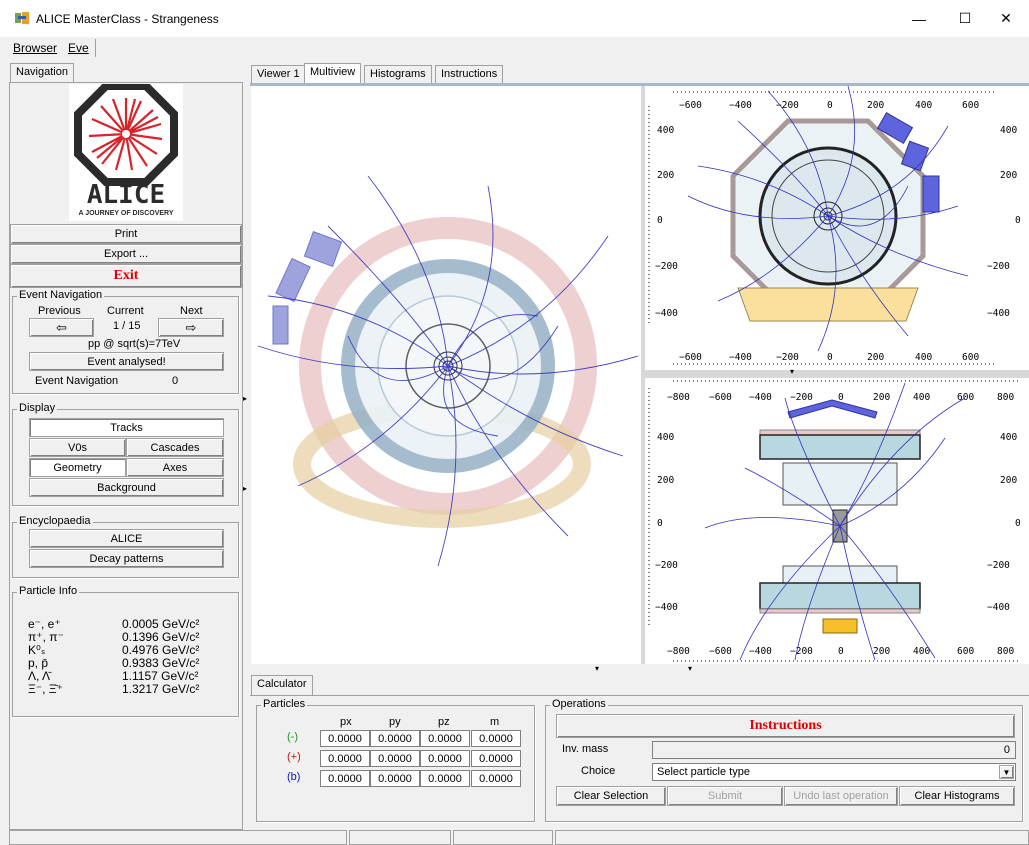 This screenshot has height=845, width=1029. I want to click on exit-button: Exit, so click(126, 276).